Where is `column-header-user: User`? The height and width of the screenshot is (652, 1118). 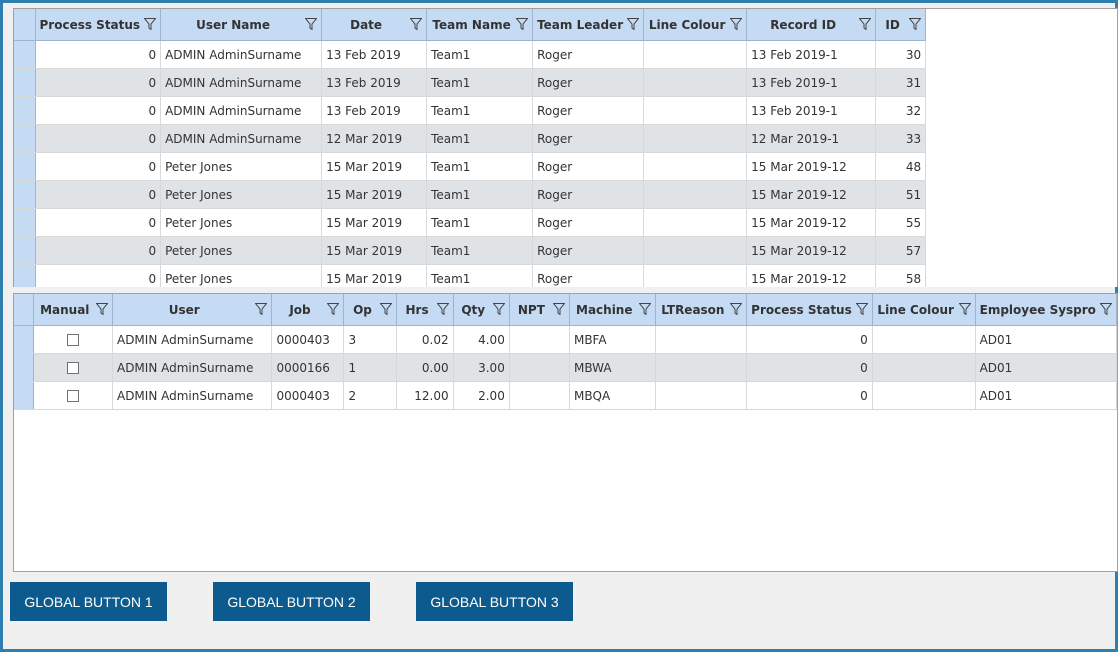
column-header-user: User is located at coordinates (192, 310).